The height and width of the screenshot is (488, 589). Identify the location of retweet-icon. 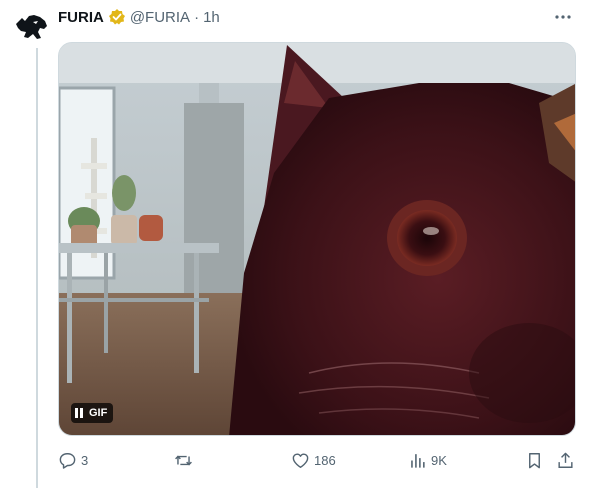
(183, 460).